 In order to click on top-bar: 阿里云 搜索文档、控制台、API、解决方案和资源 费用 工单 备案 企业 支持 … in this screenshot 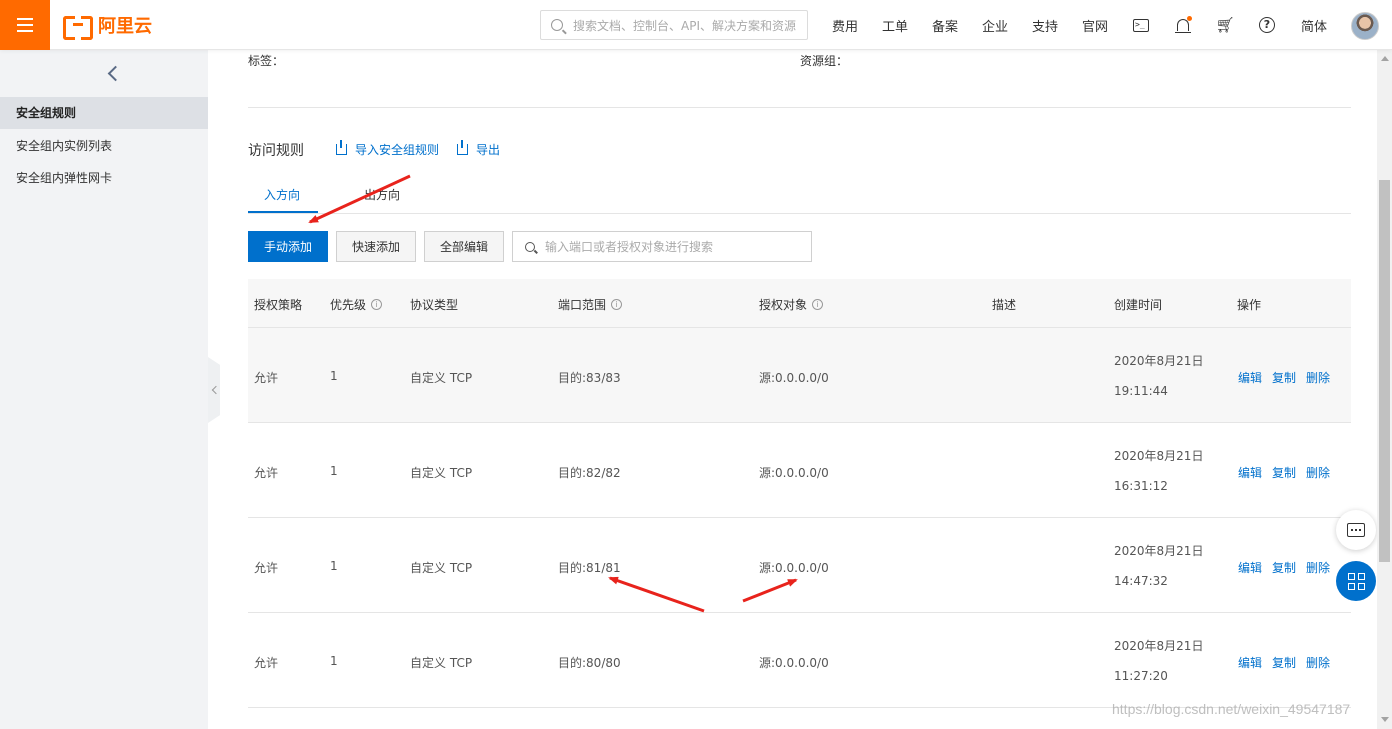, I will do `click(696, 25)`.